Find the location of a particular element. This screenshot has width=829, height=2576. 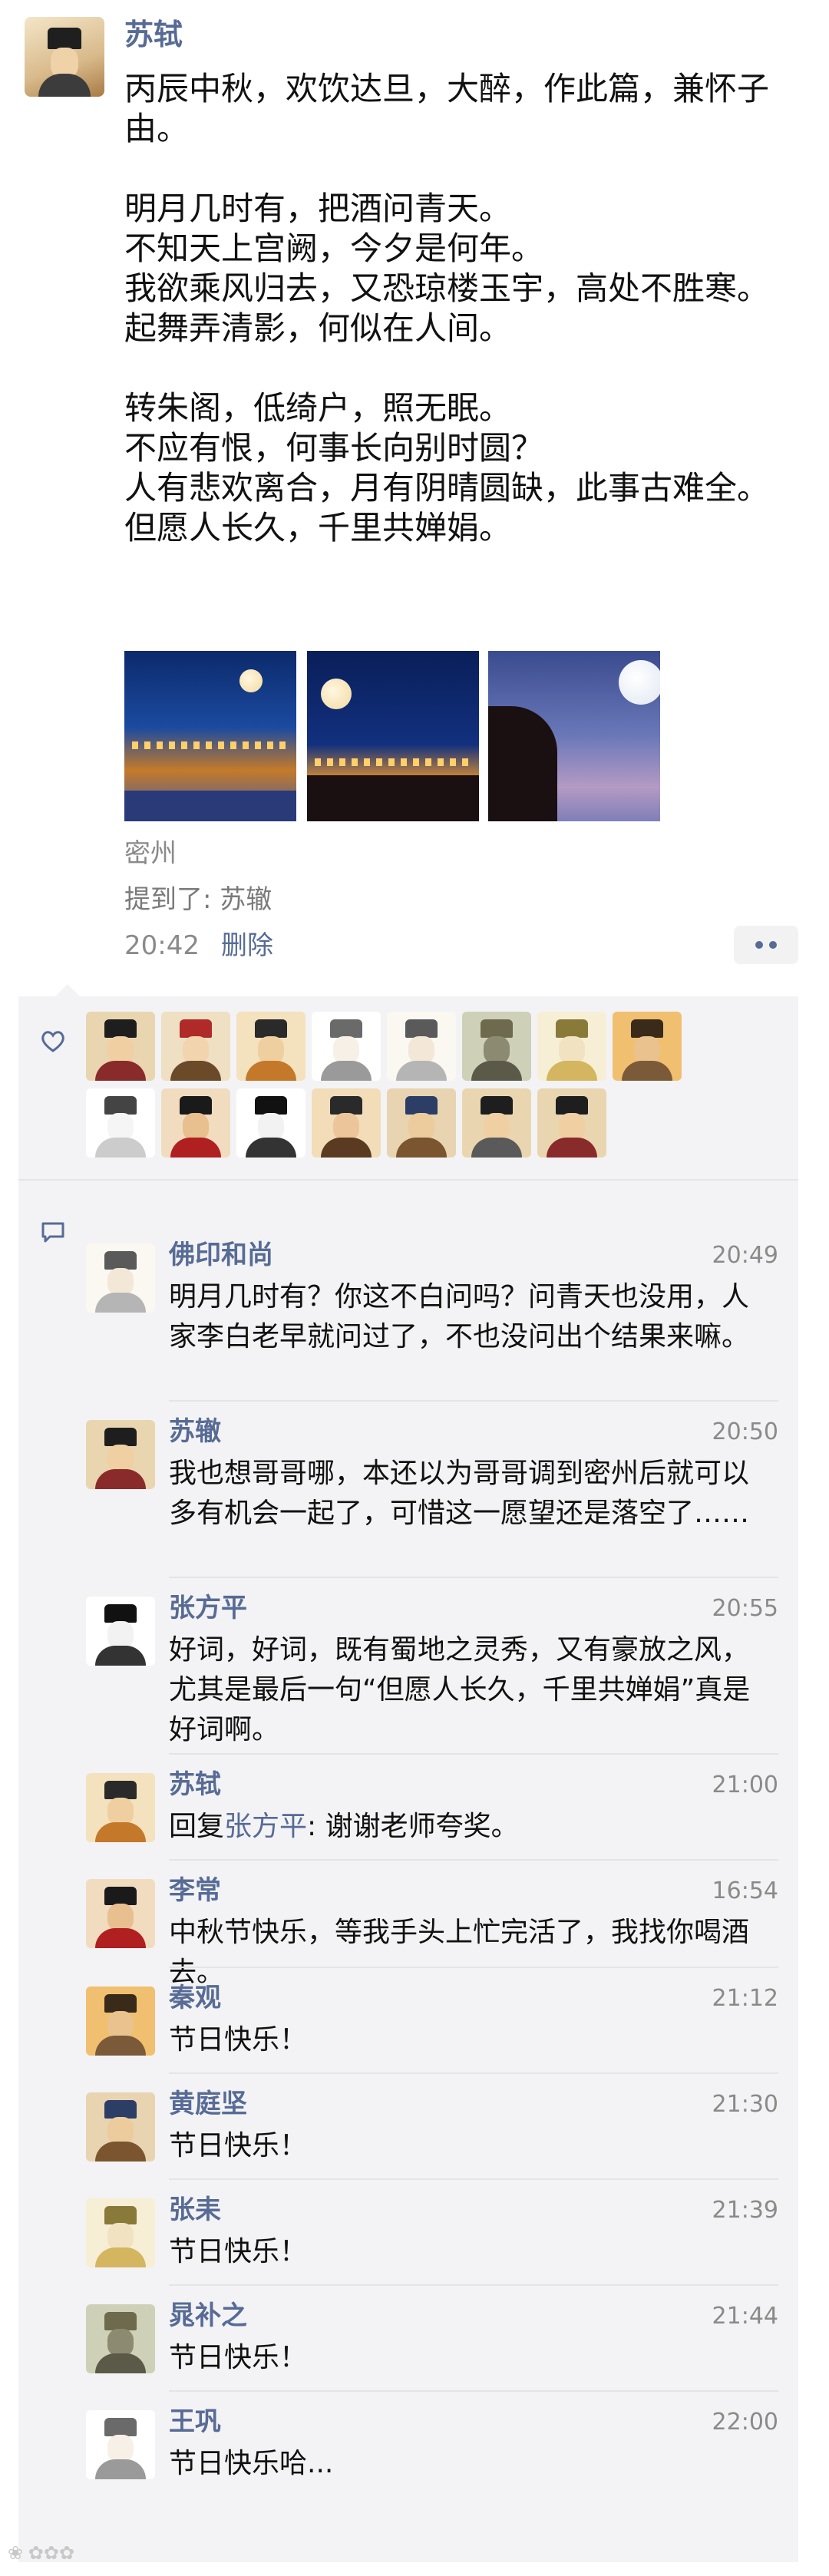

comment-time: 21:00 is located at coordinates (745, 1785).